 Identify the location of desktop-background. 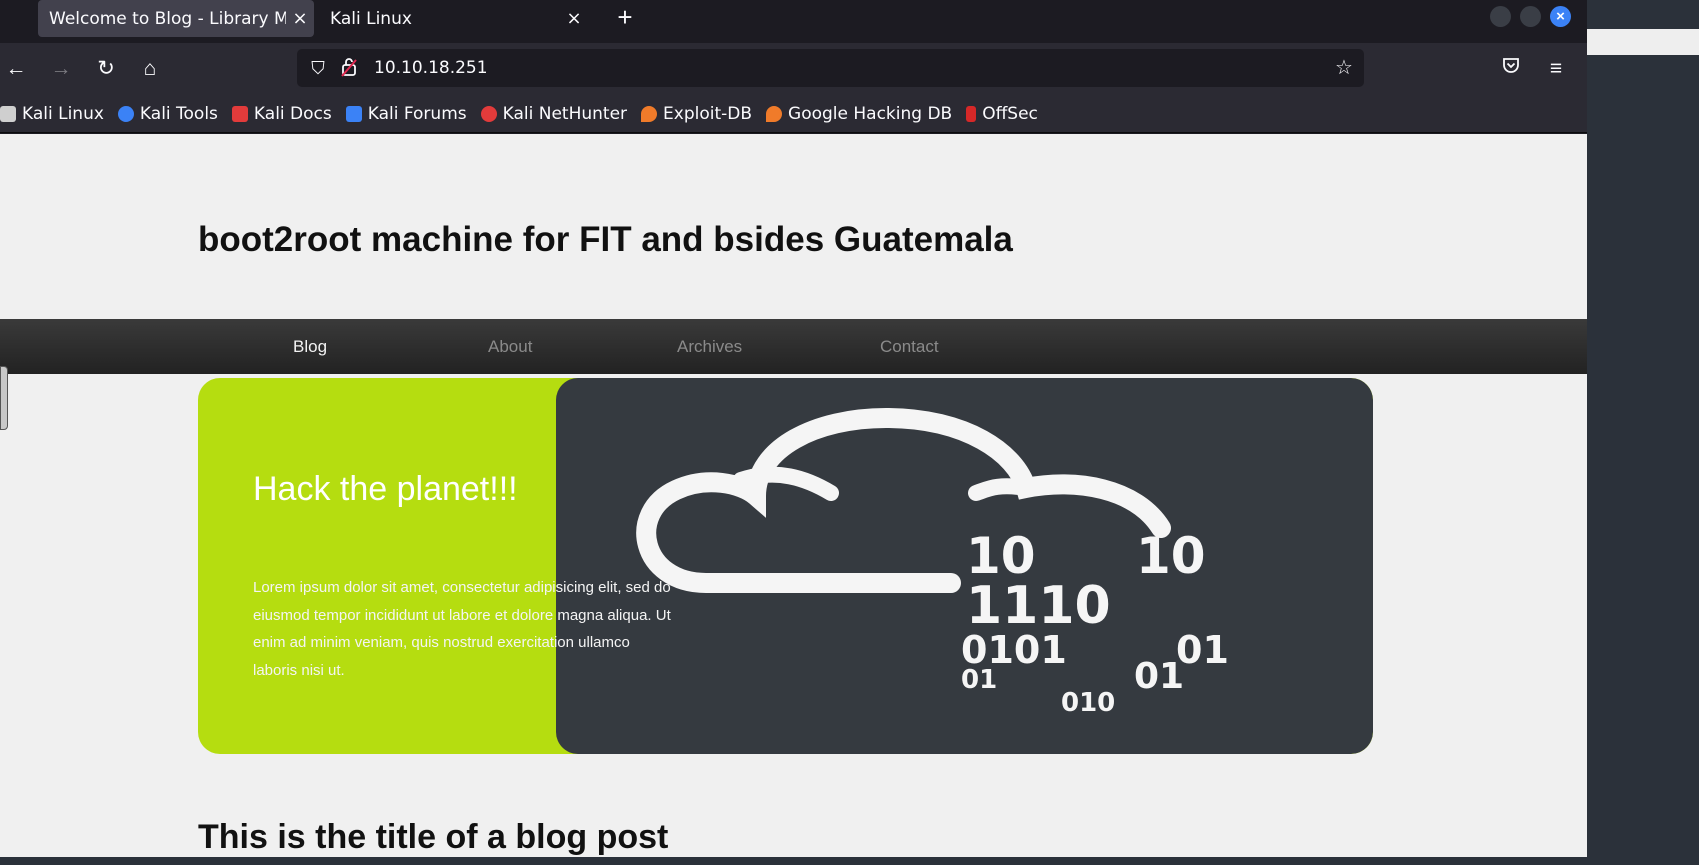
(1643, 432).